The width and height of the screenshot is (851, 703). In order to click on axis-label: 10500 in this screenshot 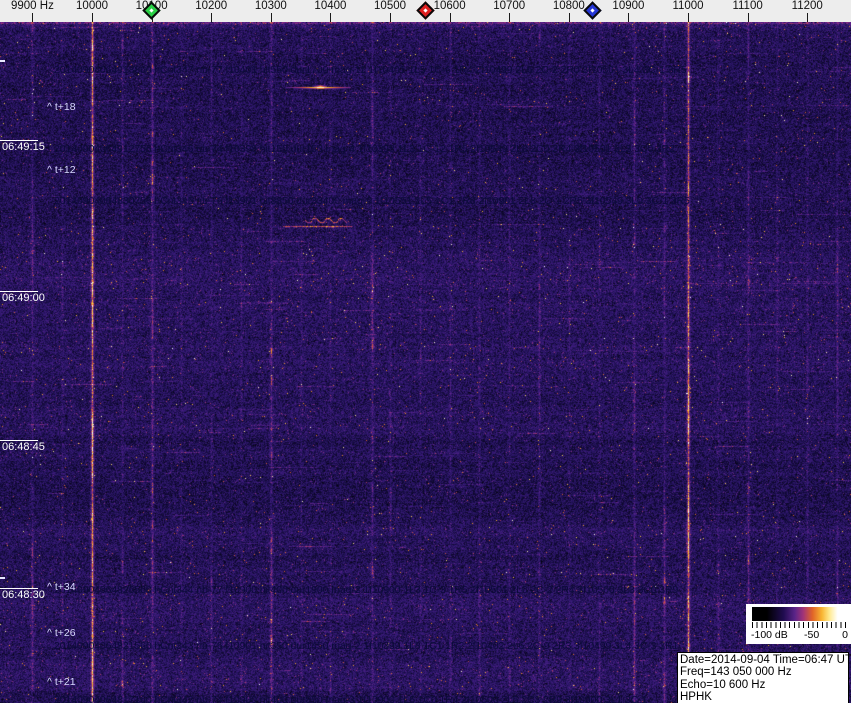, I will do `click(390, 6)`.